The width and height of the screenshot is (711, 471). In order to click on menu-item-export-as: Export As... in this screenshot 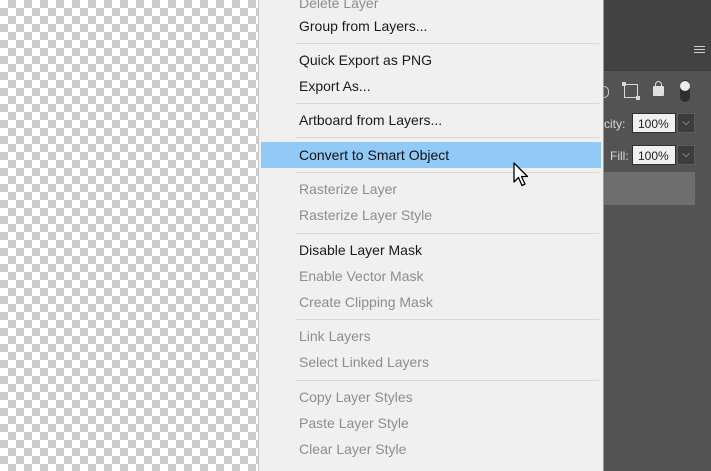, I will do `click(431, 86)`.